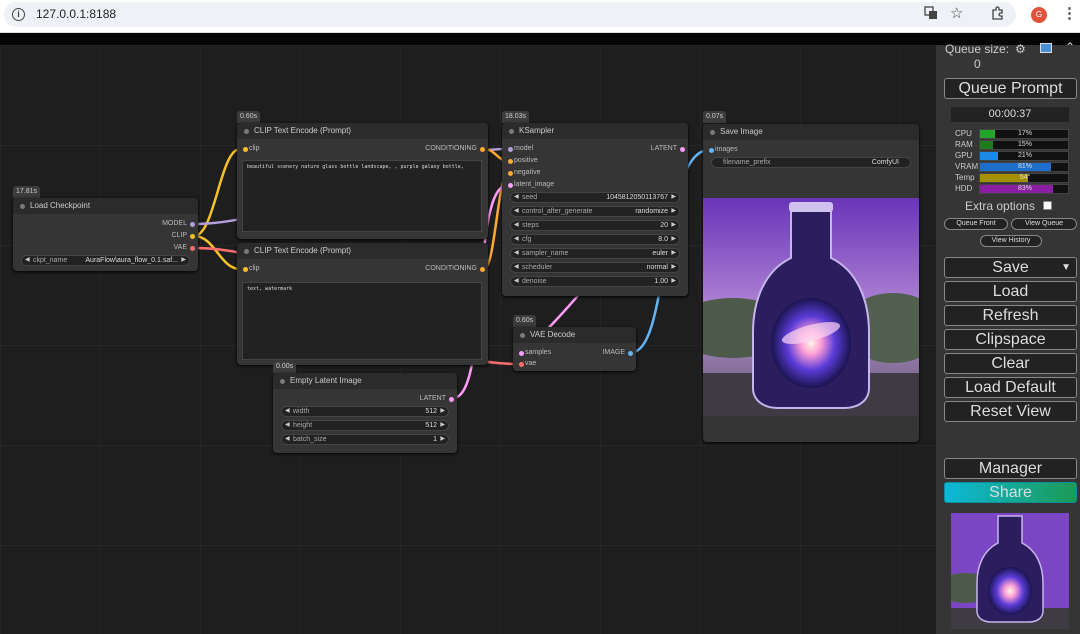 This screenshot has height=634, width=1080. Describe the element at coordinates (595, 267) in the screenshot. I see `scheduler-widget: ◀ scheduler normal ▶` at that location.